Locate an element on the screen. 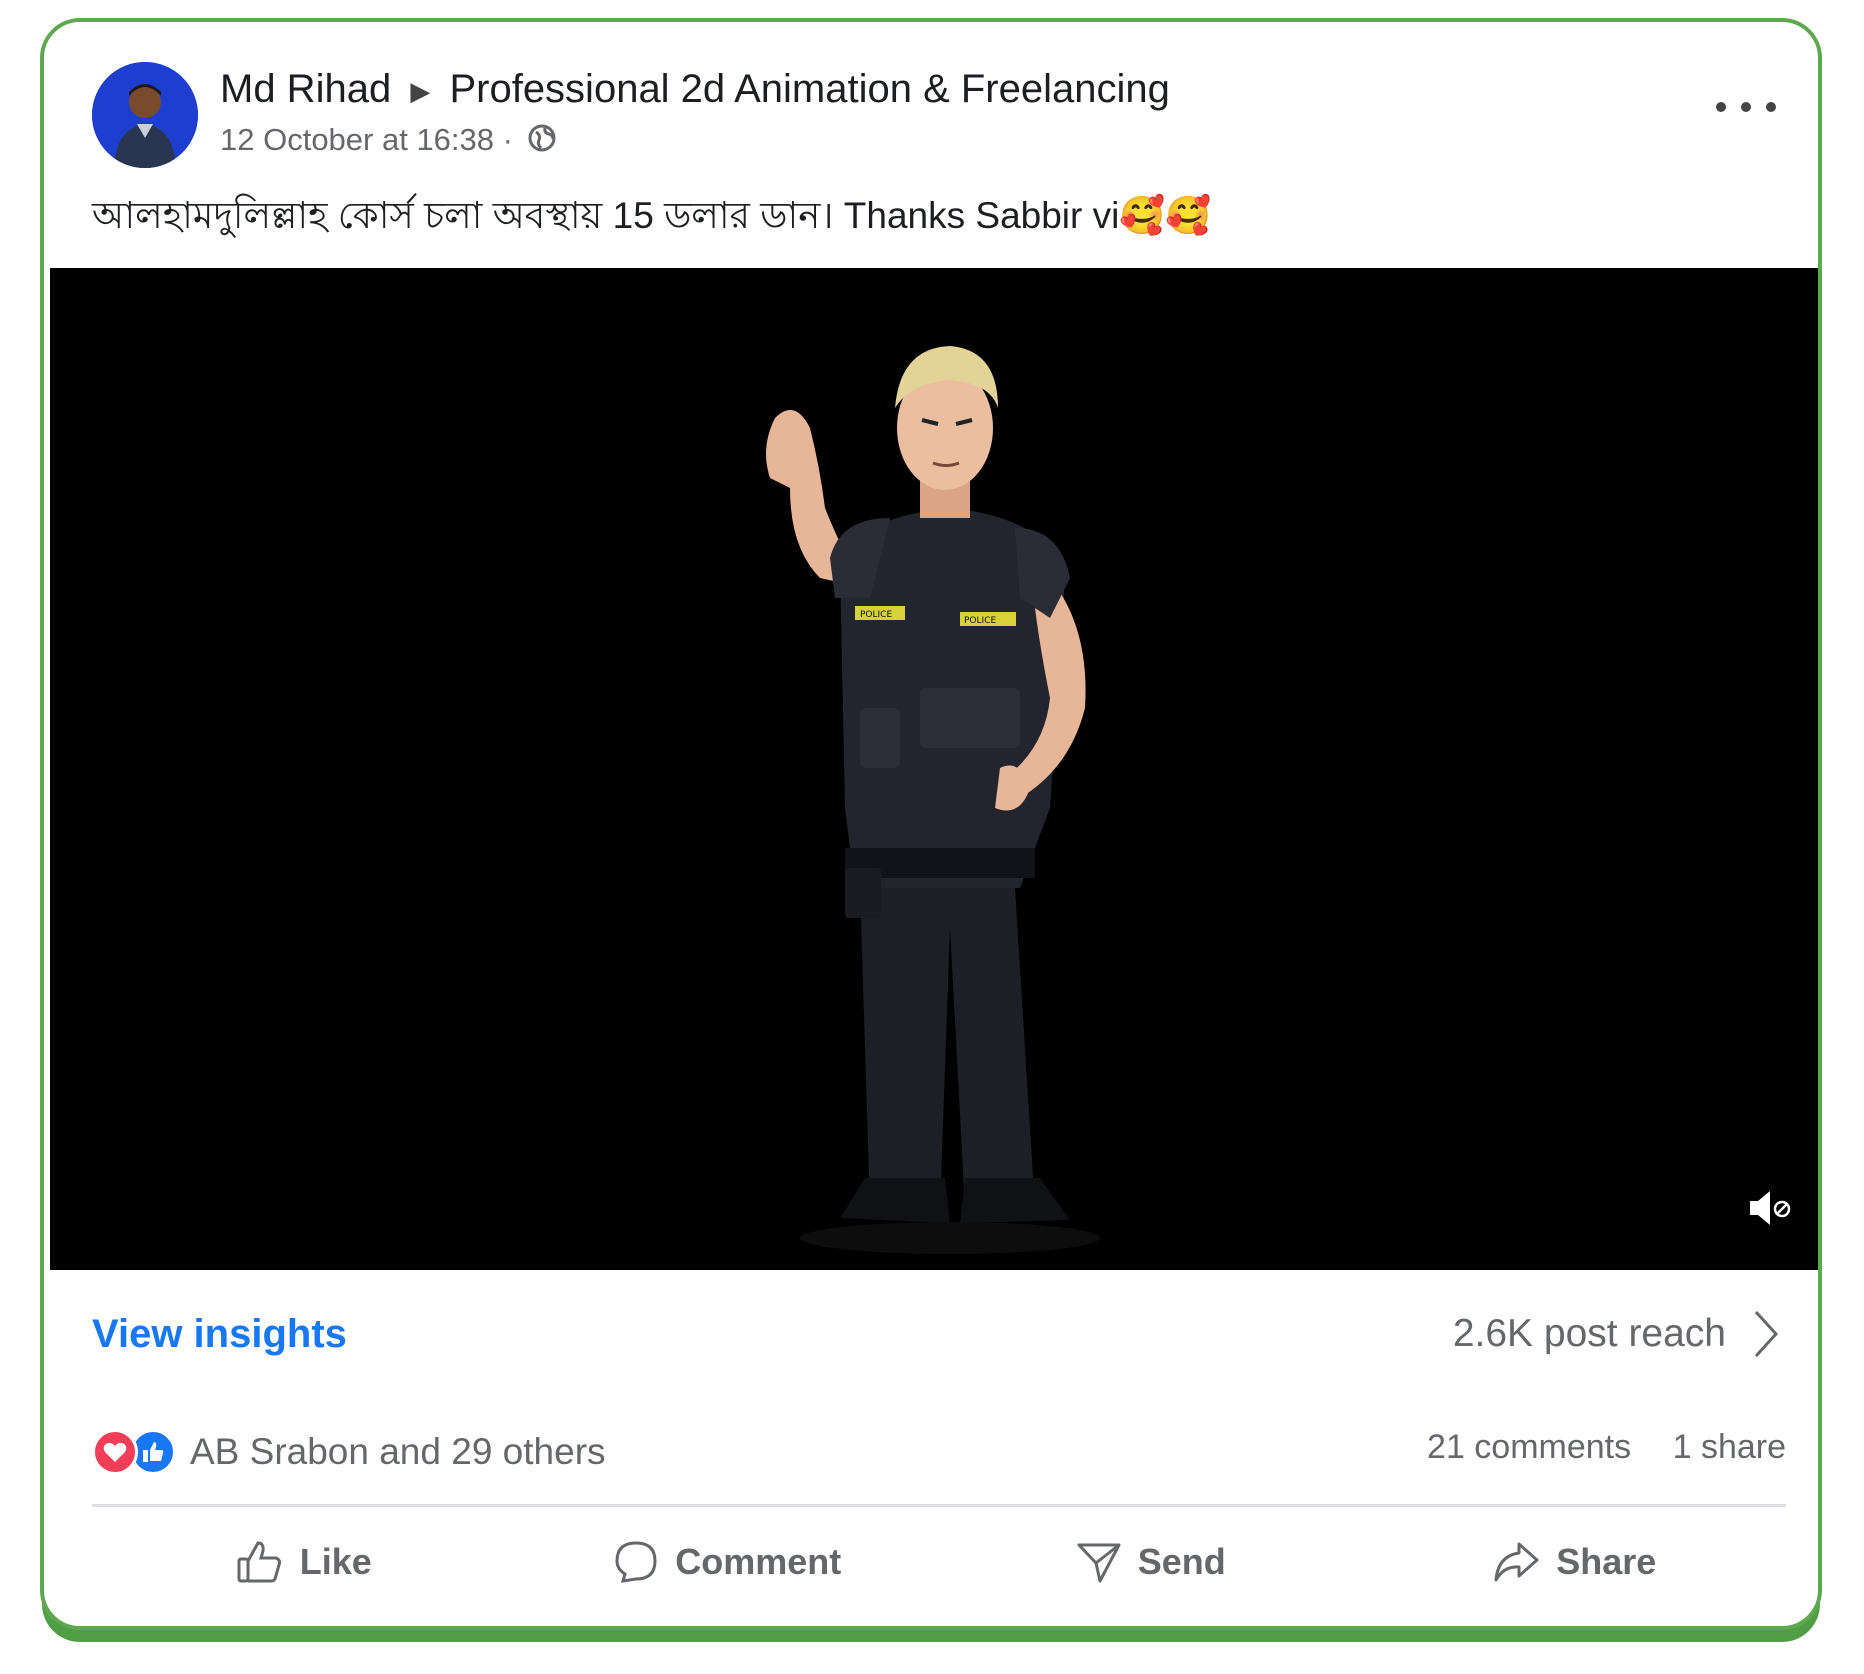  action-bar: Like Comment Send Share is located at coordinates (939, 1562).